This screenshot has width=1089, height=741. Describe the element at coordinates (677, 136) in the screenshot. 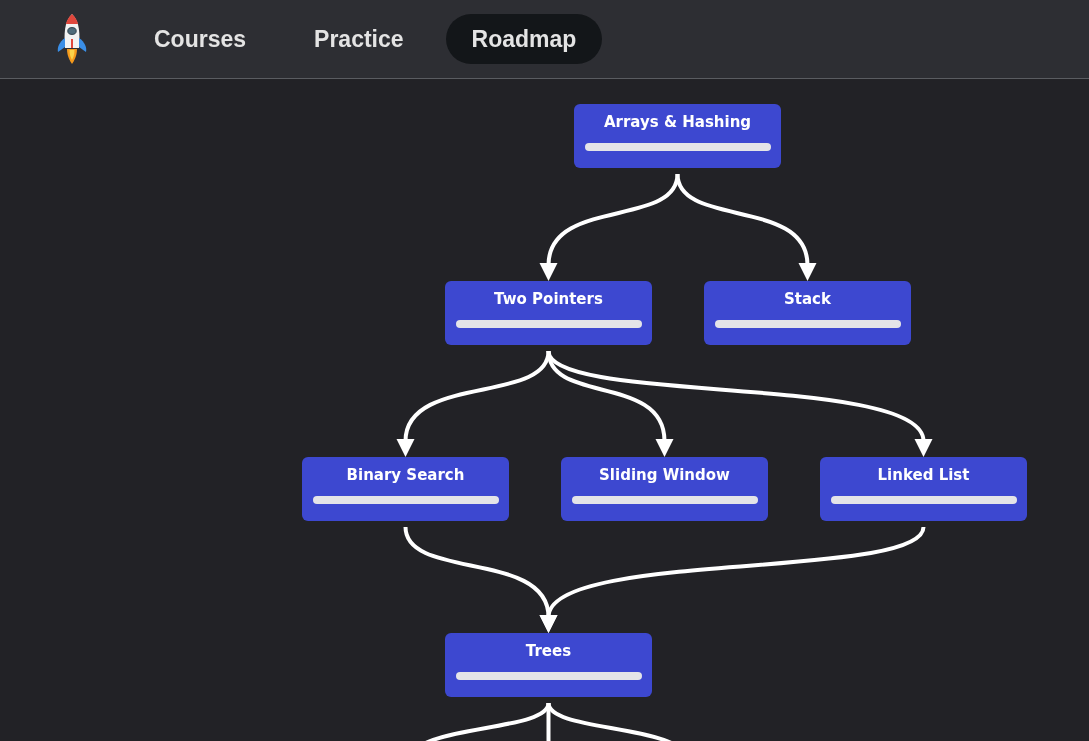

I see `topic-node: Arrays & Hashing` at that location.